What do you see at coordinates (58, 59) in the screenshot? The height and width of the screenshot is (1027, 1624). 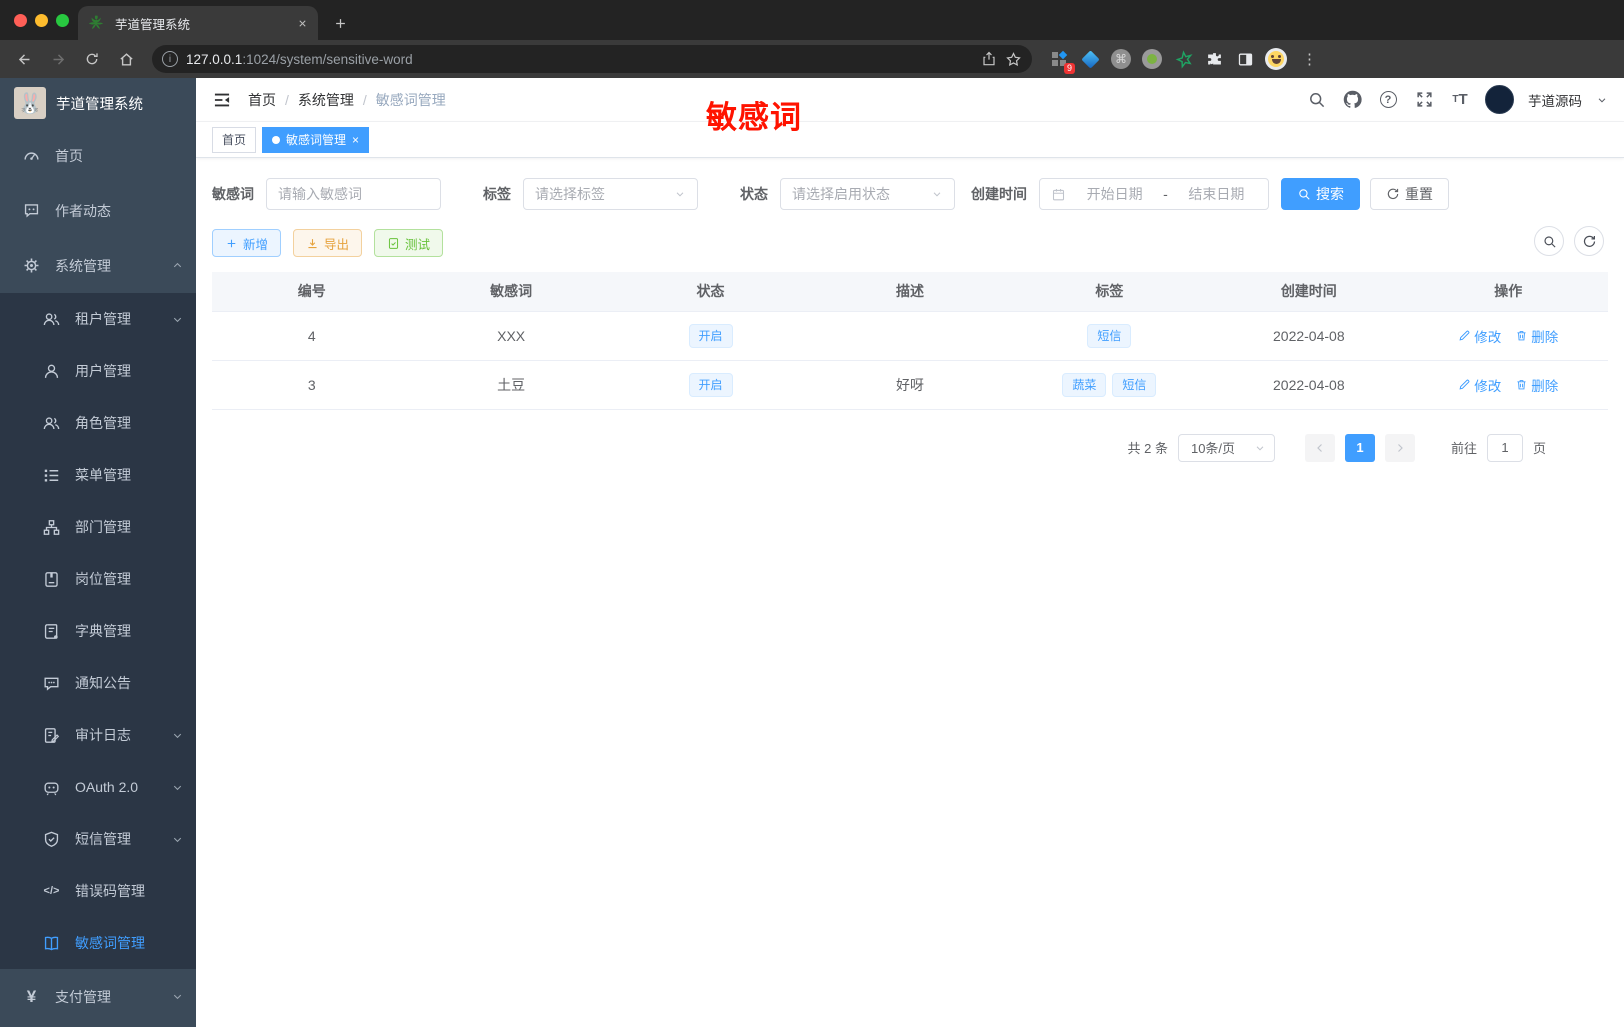 I see `forward-button` at bounding box center [58, 59].